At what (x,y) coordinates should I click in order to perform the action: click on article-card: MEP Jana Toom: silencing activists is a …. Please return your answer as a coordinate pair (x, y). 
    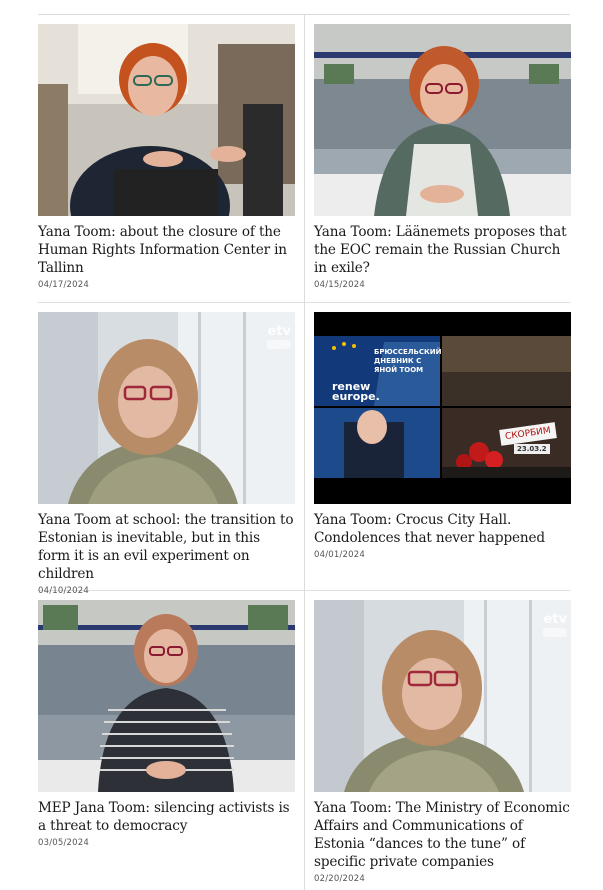
    Looking at the image, I should click on (166, 724).